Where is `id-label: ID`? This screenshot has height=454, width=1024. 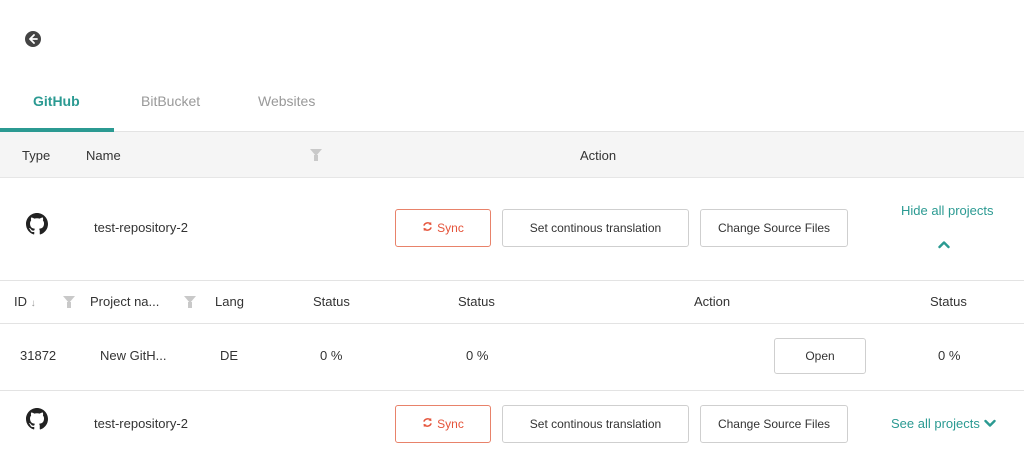
id-label: ID is located at coordinates (20, 301).